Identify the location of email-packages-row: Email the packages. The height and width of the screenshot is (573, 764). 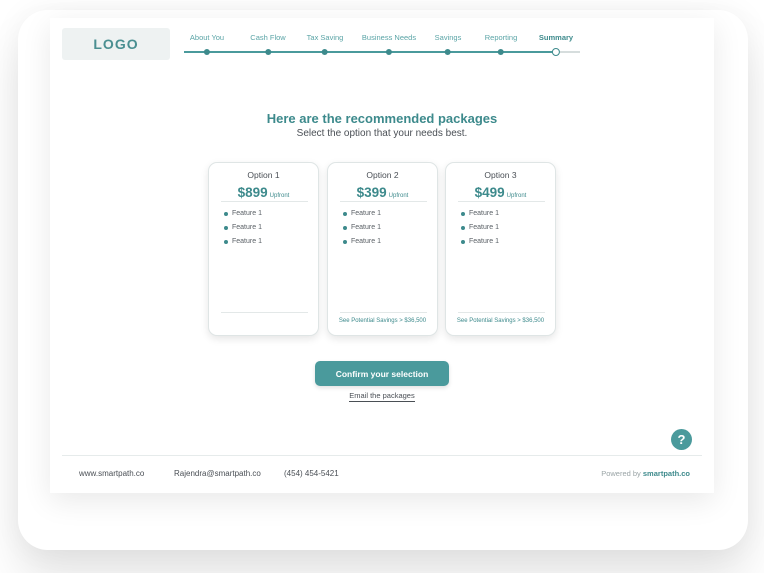
(382, 396).